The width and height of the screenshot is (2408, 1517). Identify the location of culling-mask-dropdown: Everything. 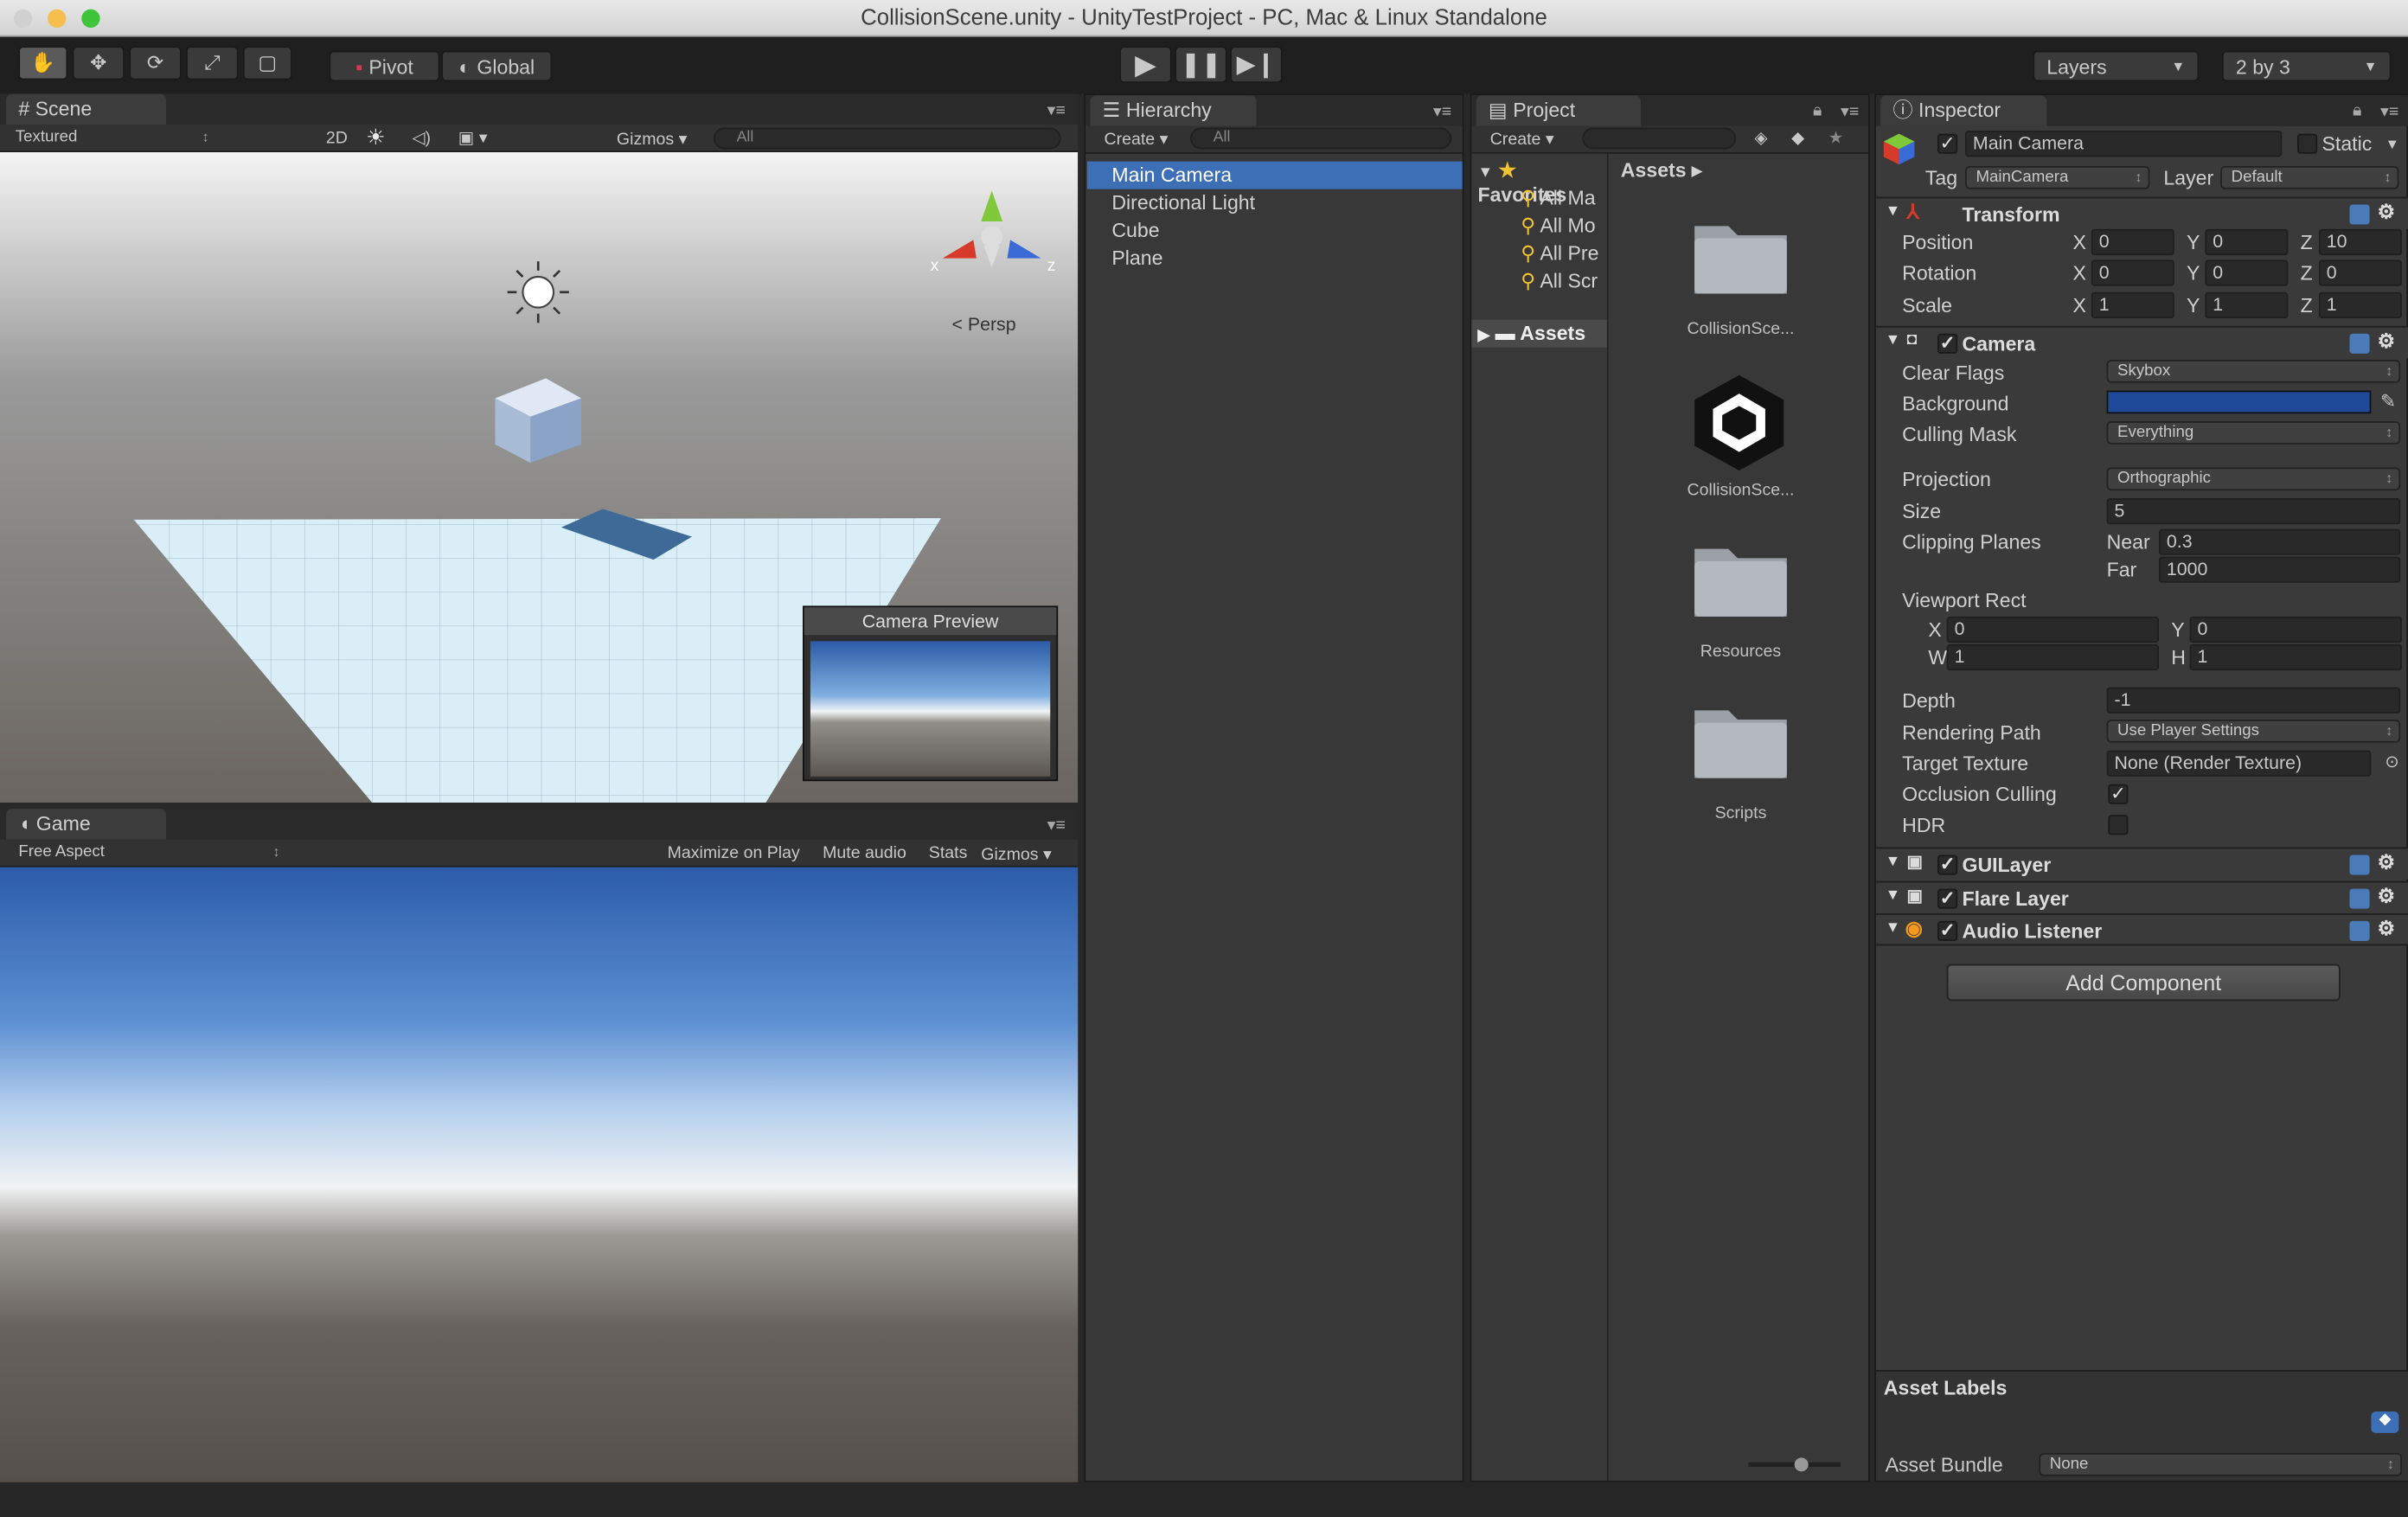
(2253, 433).